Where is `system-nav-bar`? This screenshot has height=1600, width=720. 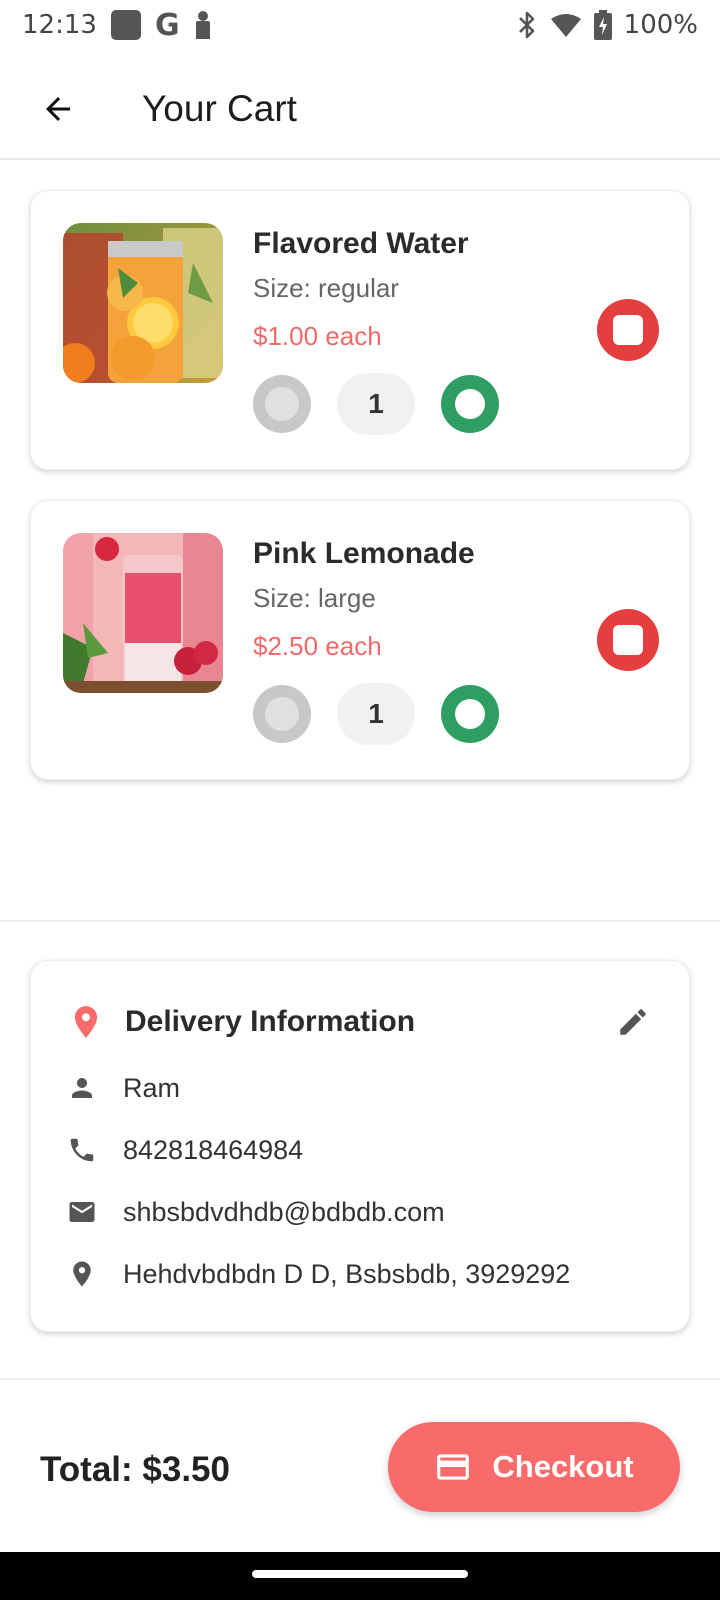
system-nav-bar is located at coordinates (360, 1576).